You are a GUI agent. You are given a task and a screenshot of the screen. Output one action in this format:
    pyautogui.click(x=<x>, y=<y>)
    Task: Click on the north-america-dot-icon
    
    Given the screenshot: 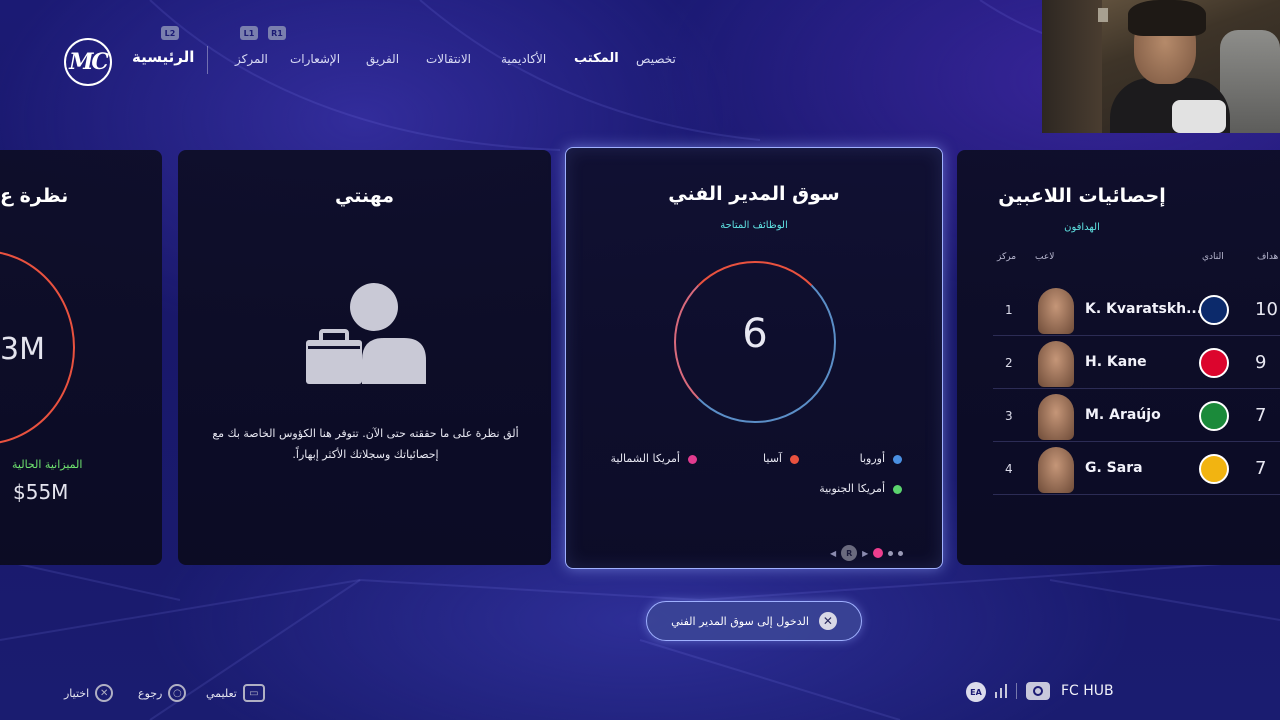 What is the action you would take?
    pyautogui.click(x=692, y=459)
    